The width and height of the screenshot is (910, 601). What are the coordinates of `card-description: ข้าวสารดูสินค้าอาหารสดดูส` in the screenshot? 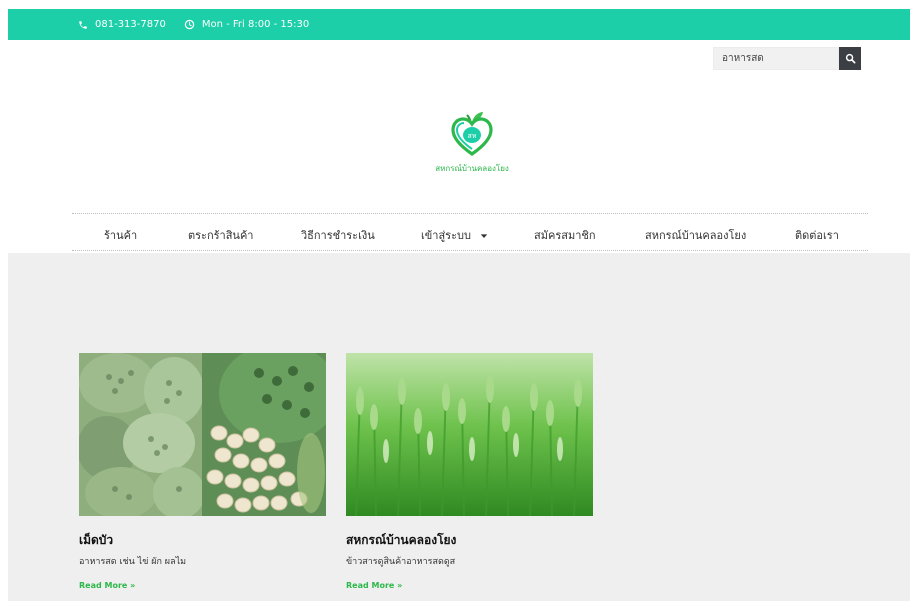 It's located at (401, 562).